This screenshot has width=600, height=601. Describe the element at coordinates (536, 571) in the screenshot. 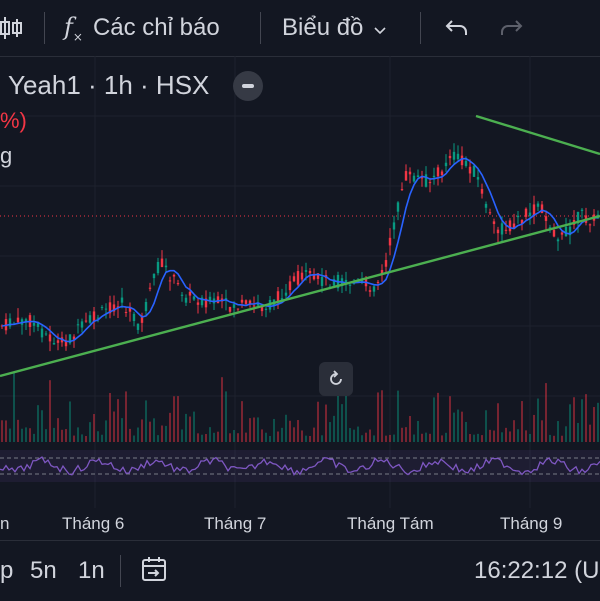

I see `clock-time: 16:22:12 (U` at that location.